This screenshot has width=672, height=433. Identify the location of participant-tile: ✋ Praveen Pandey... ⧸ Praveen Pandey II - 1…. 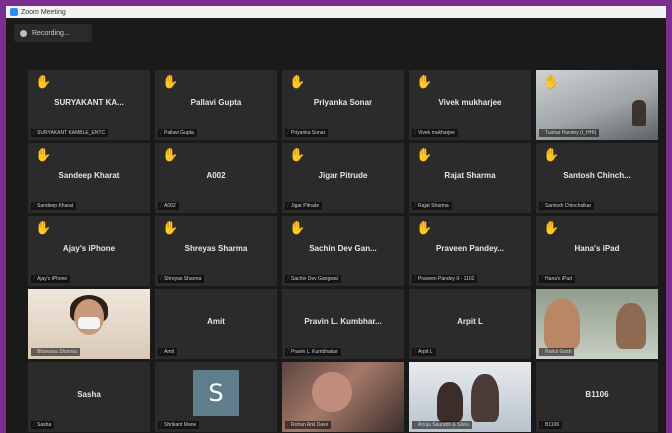
(470, 251).